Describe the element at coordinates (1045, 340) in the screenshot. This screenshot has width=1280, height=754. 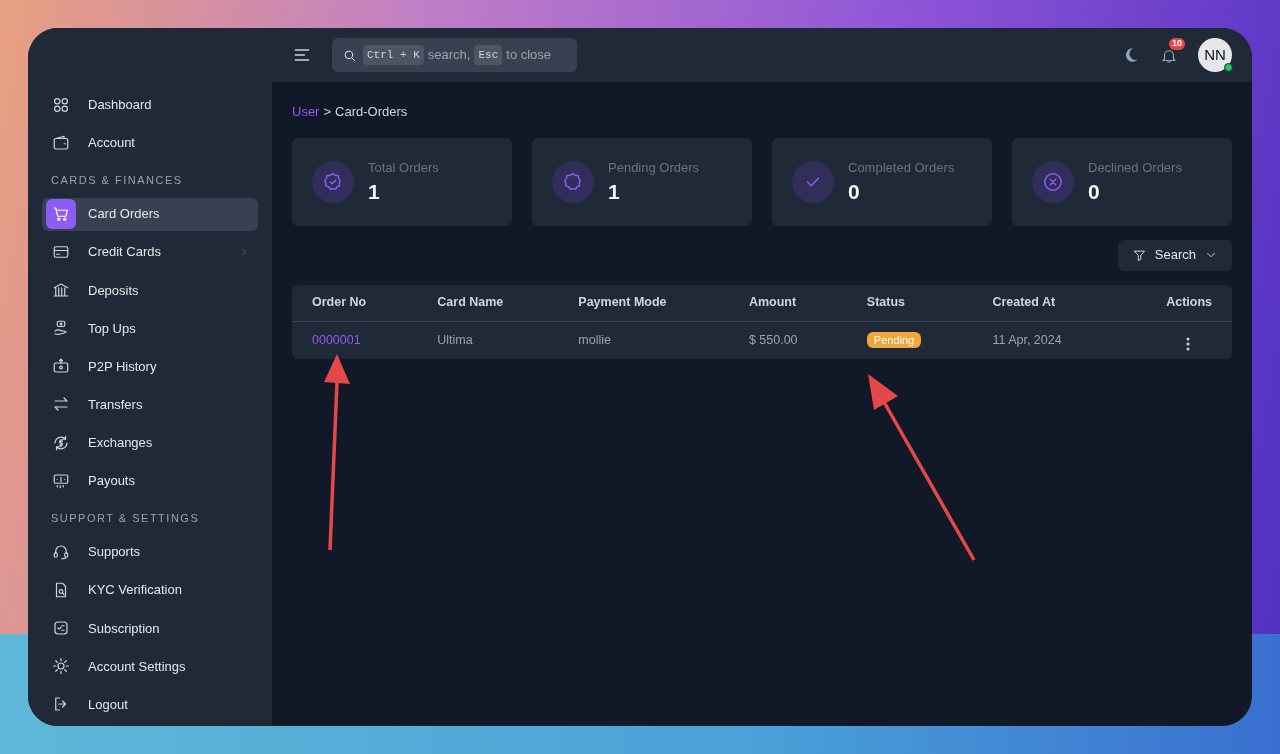
I see `table-cell: 11 Apr, 2024` at that location.